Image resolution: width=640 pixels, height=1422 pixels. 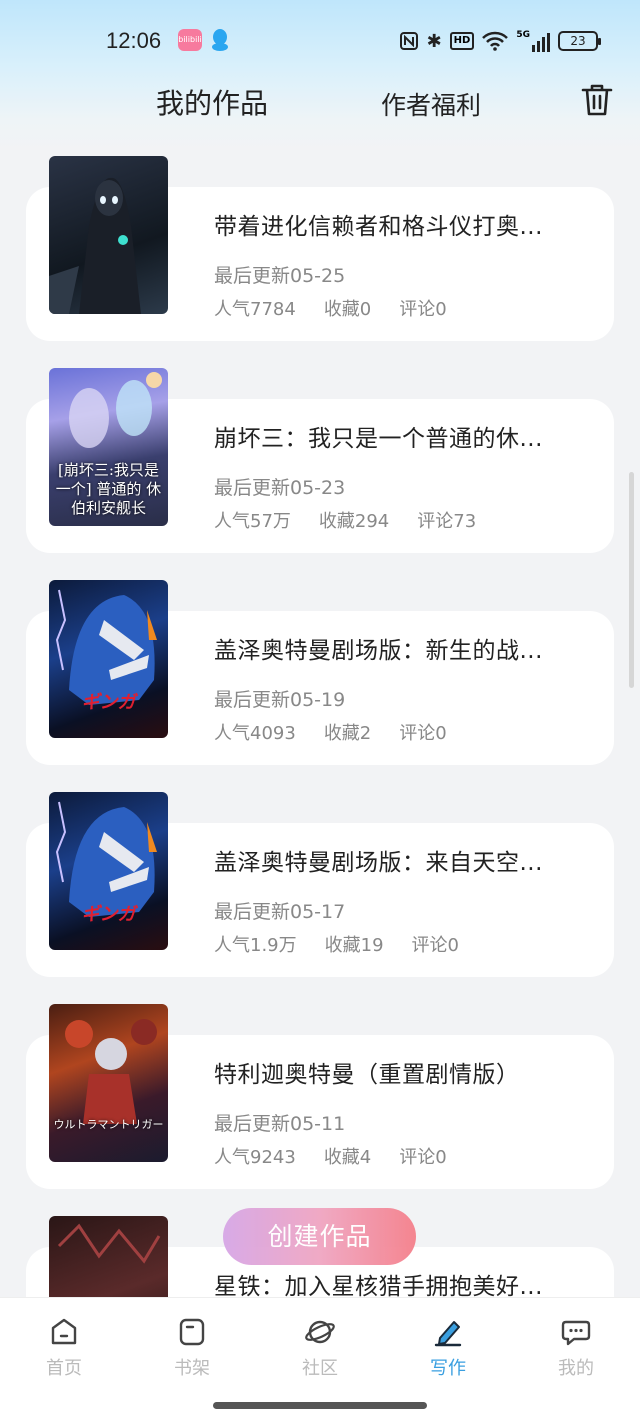 I want to click on status-time: 12:06, so click(x=134, y=40).